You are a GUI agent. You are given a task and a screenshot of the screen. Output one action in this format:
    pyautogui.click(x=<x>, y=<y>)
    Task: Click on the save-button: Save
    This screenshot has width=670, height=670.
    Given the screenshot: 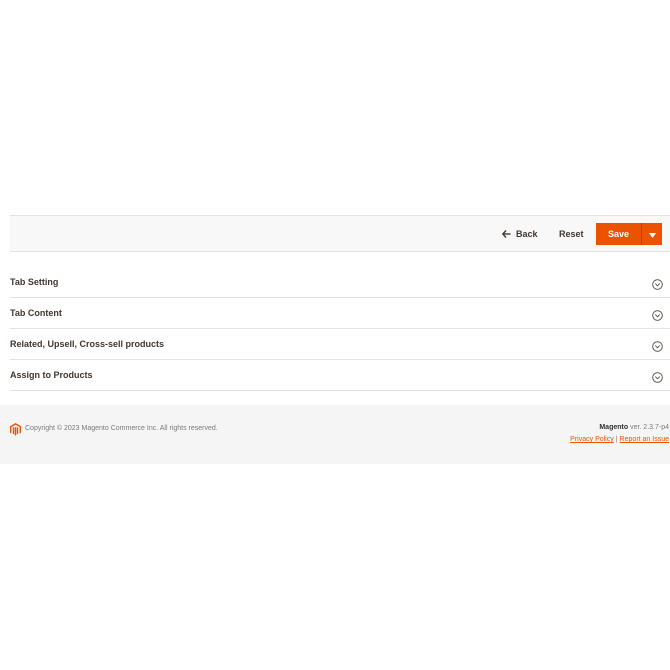 What is the action you would take?
    pyautogui.click(x=618, y=234)
    